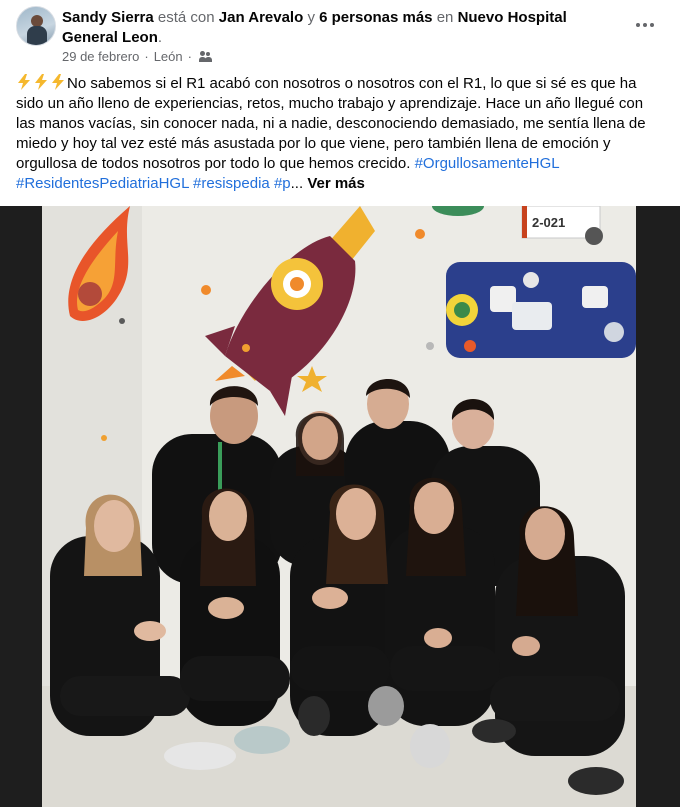  I want to click on hashtag-link: #p, so click(282, 183).